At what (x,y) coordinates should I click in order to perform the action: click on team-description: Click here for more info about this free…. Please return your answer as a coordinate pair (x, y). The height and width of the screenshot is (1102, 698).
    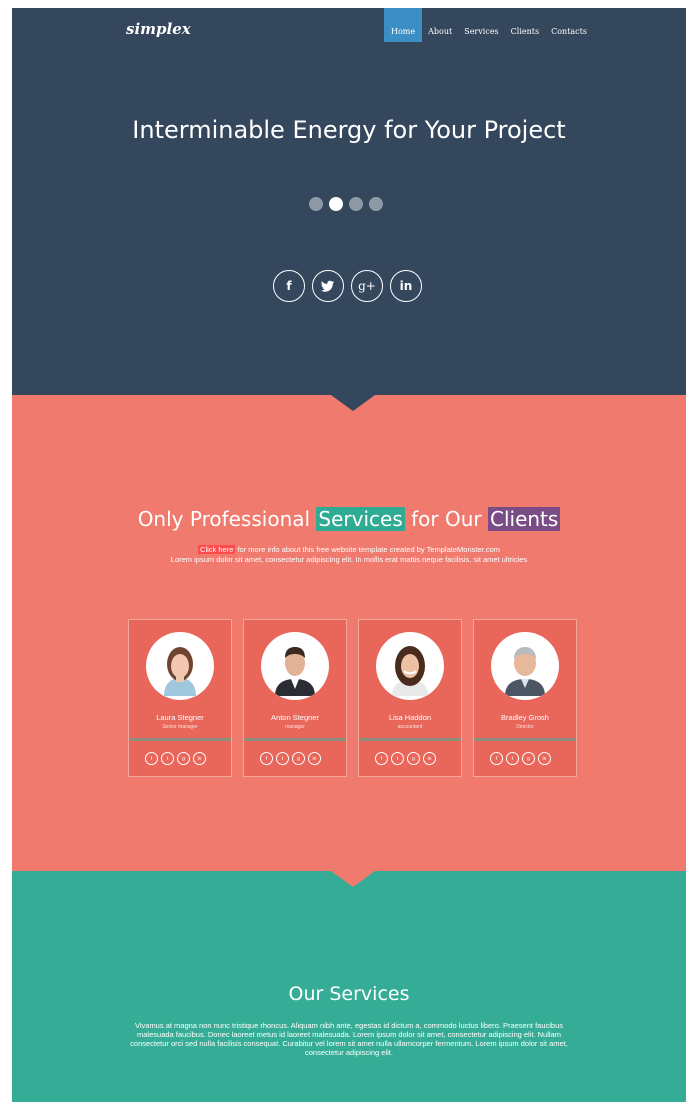
    Looking at the image, I should click on (349, 555).